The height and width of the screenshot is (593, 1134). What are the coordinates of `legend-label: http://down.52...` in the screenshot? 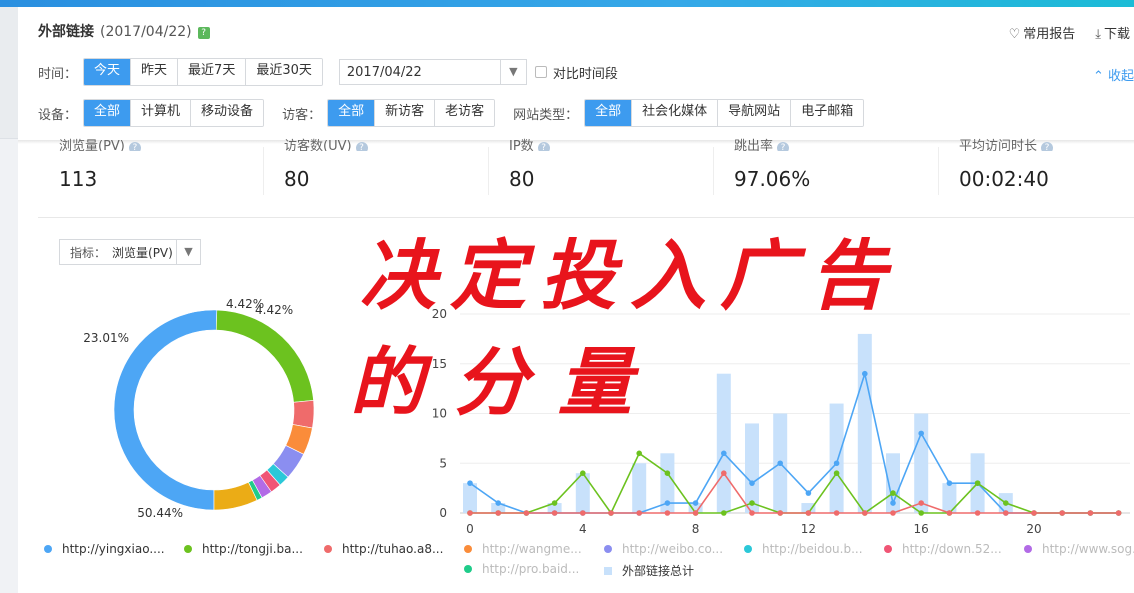 It's located at (952, 549).